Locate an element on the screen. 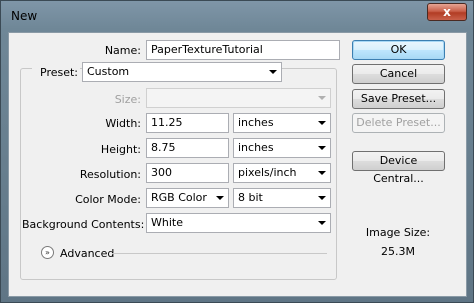 This screenshot has height=303, width=474. width-unit-value: inches is located at coordinates (256, 122).